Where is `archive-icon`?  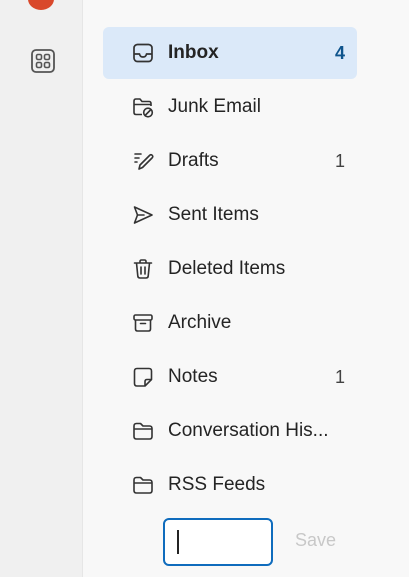
archive-icon is located at coordinates (143, 323).